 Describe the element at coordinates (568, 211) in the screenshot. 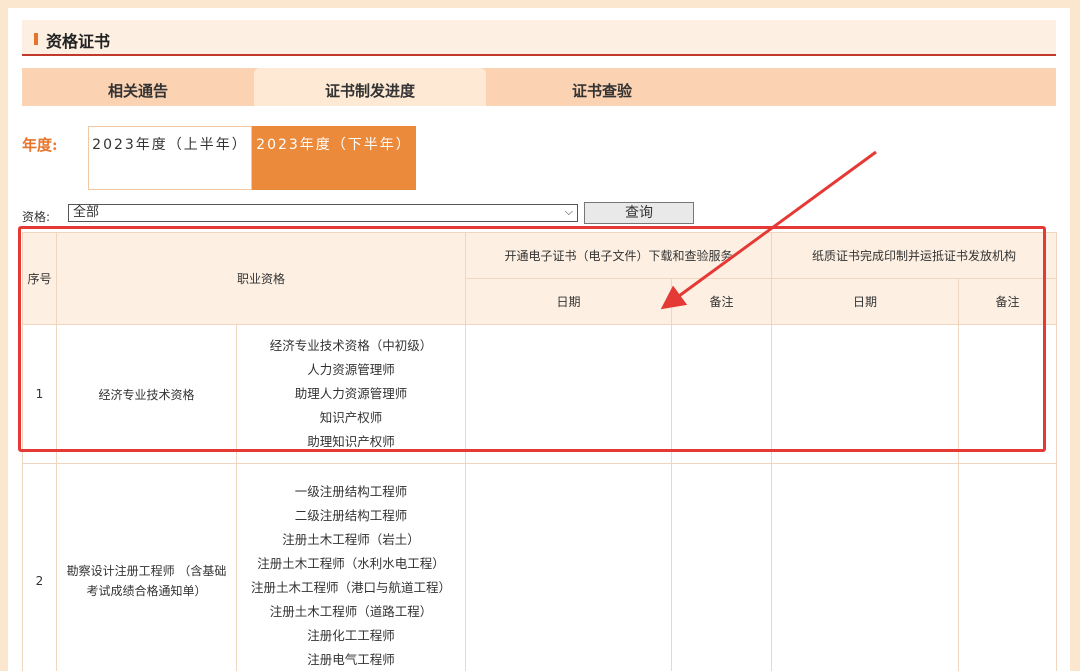

I see `chevron-down-icon: ⌵` at that location.